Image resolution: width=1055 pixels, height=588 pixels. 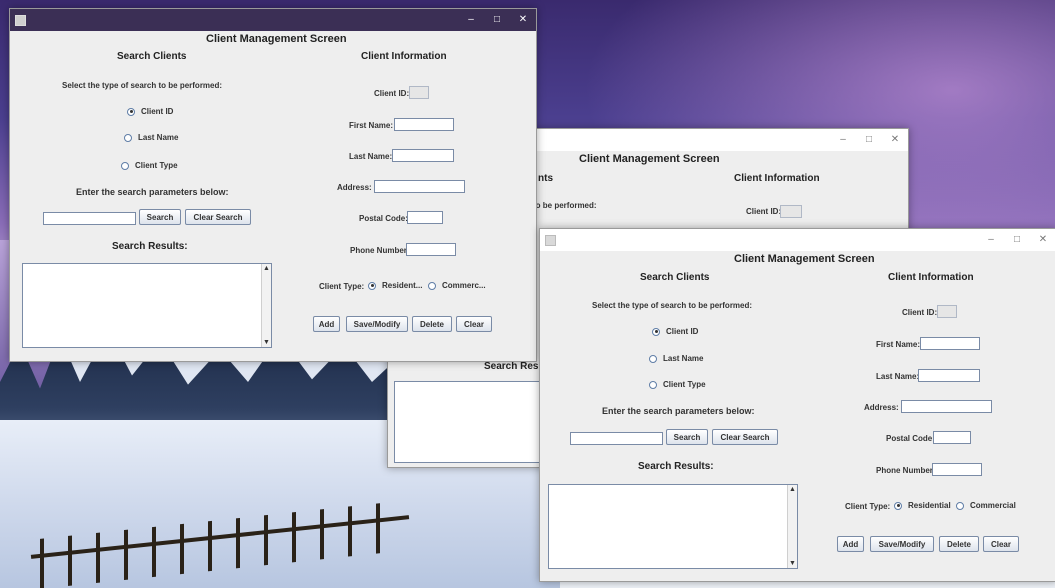 What do you see at coordinates (922, 505) in the screenshot?
I see `radio-residential: Residential` at bounding box center [922, 505].